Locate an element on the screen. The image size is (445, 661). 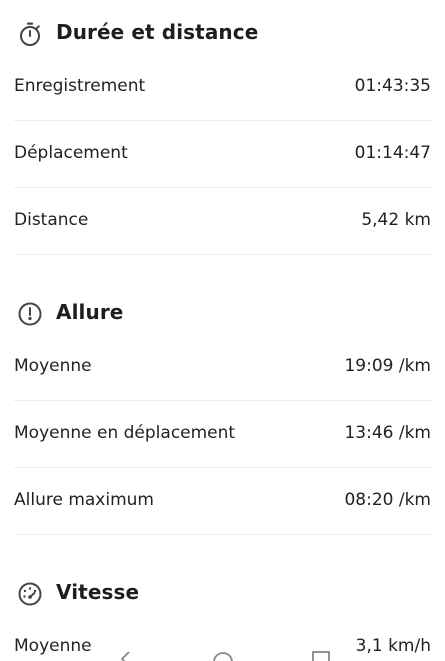
section-header: Vitesse is located at coordinates (222, 594).